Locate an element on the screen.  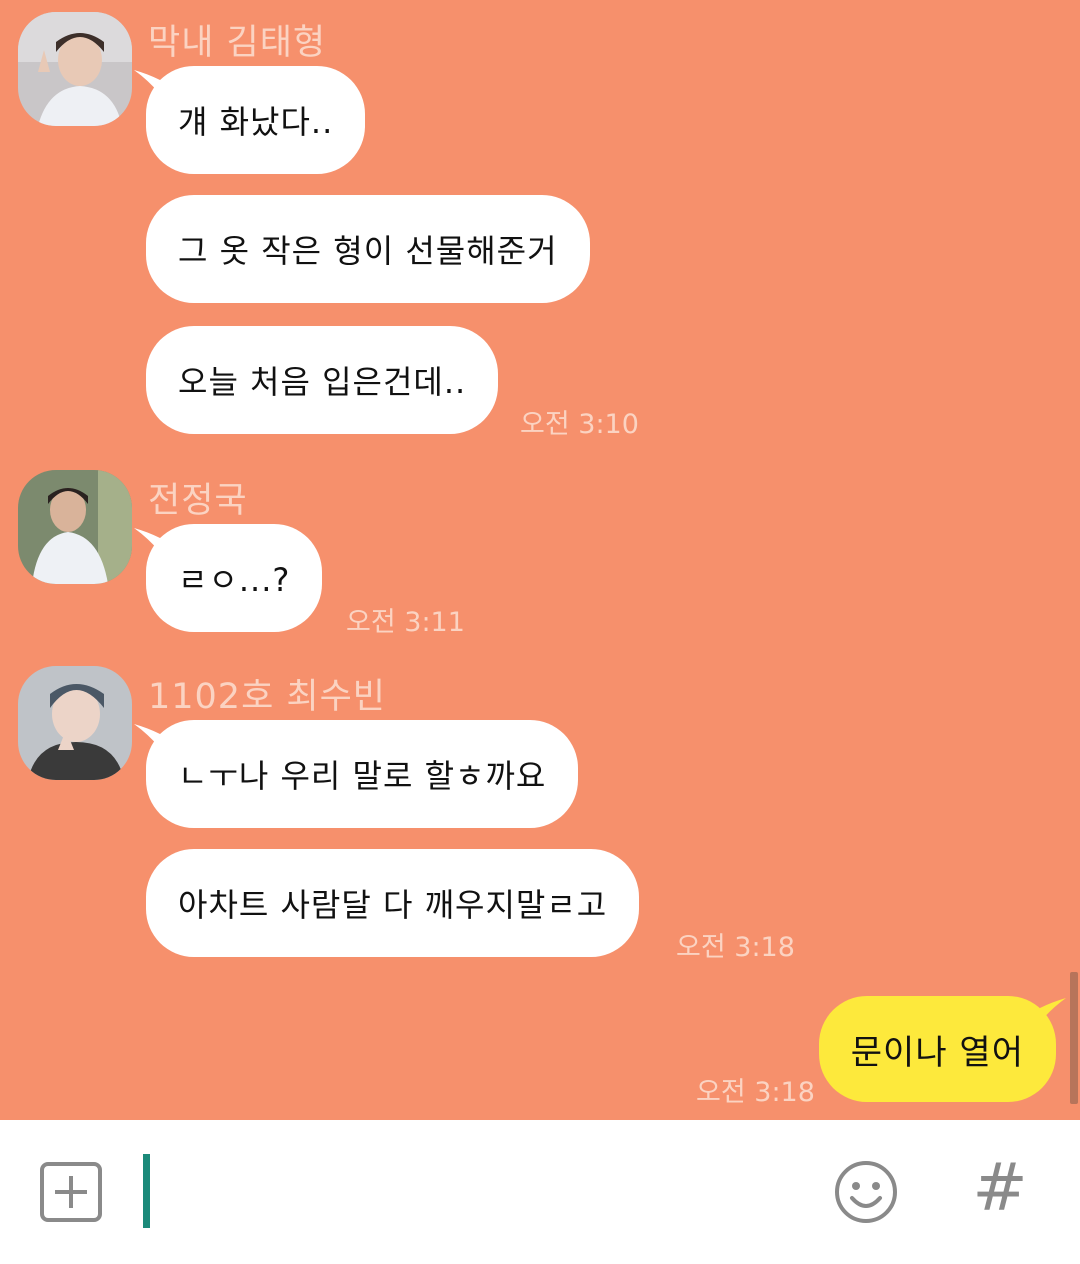
scrollbar is located at coordinates (1074, 1038).